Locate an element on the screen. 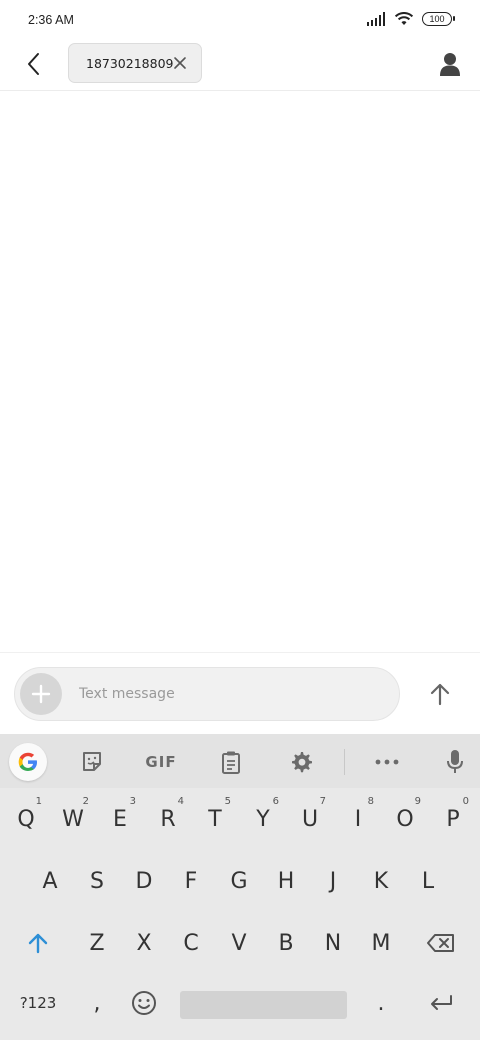 The width and height of the screenshot is (480, 1040). recipient-number: 18730218809 is located at coordinates (130, 63).